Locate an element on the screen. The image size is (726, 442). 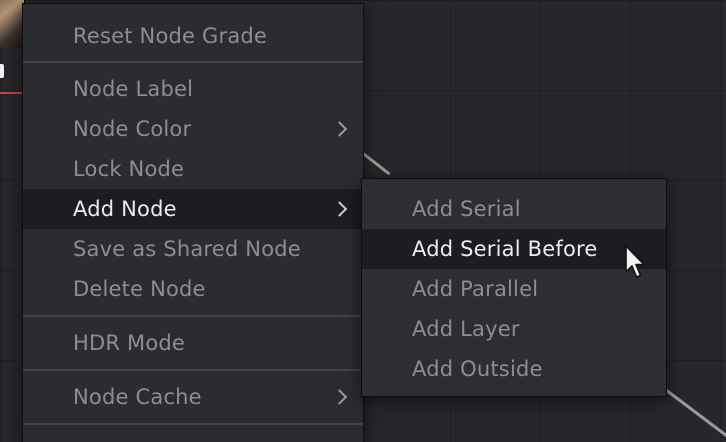
submenu-item-label: Add Layer is located at coordinates (466, 329).